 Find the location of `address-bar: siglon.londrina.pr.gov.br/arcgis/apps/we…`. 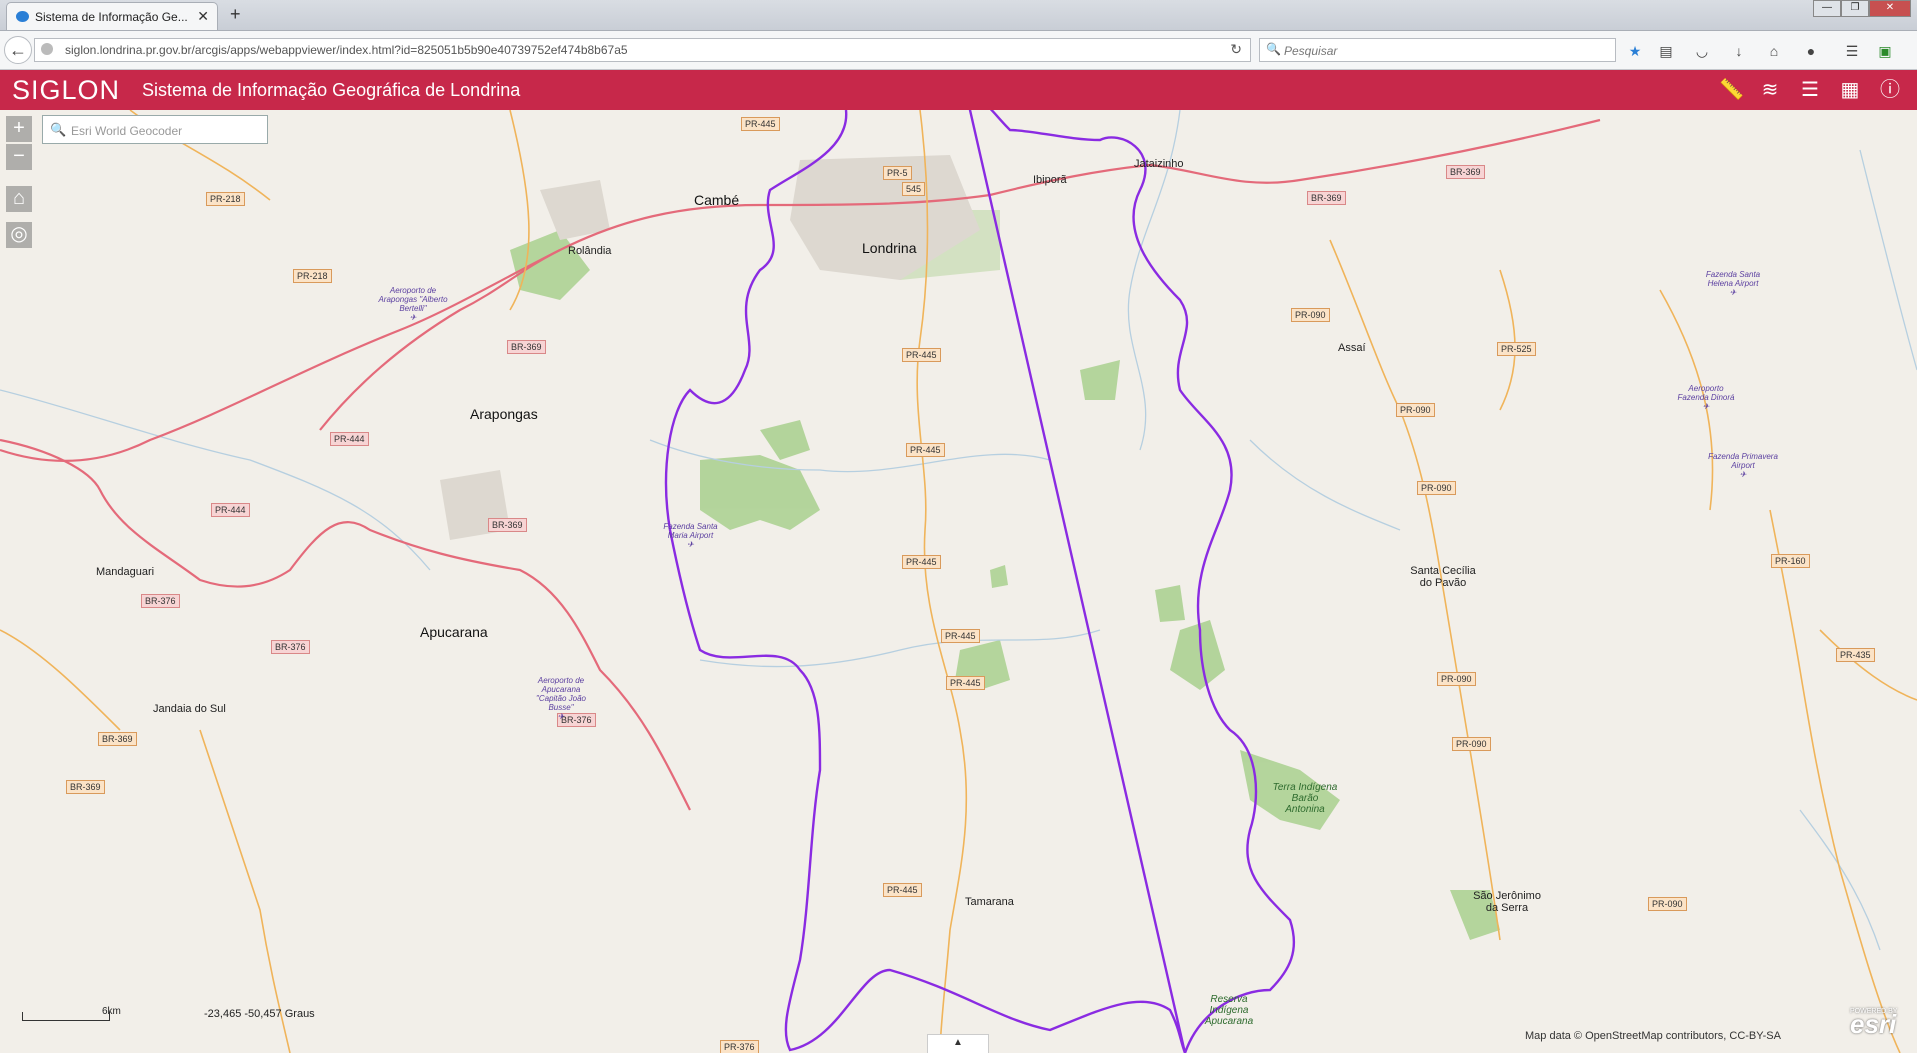

address-bar: siglon.londrina.pr.gov.br/arcgis/apps/we… is located at coordinates (642, 50).